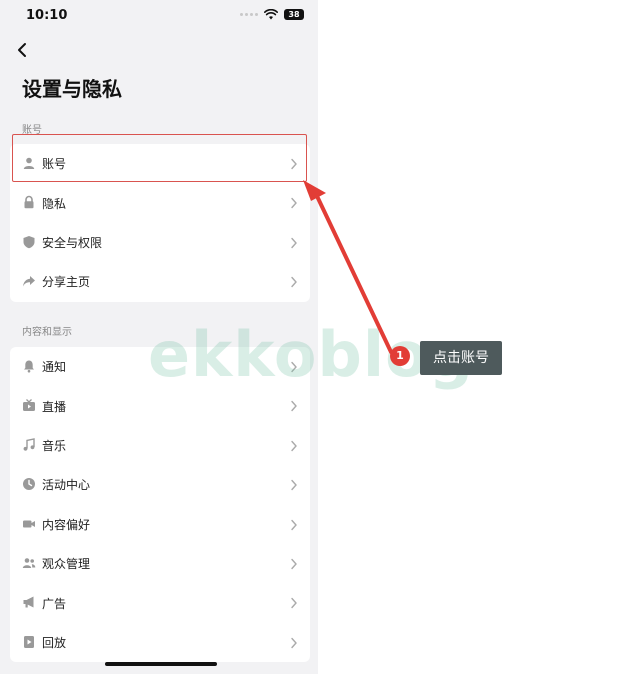 Image resolution: width=629 pixels, height=674 pixels. What do you see at coordinates (461, 358) in the screenshot?
I see `step-tooltip: 点击账号` at bounding box center [461, 358].